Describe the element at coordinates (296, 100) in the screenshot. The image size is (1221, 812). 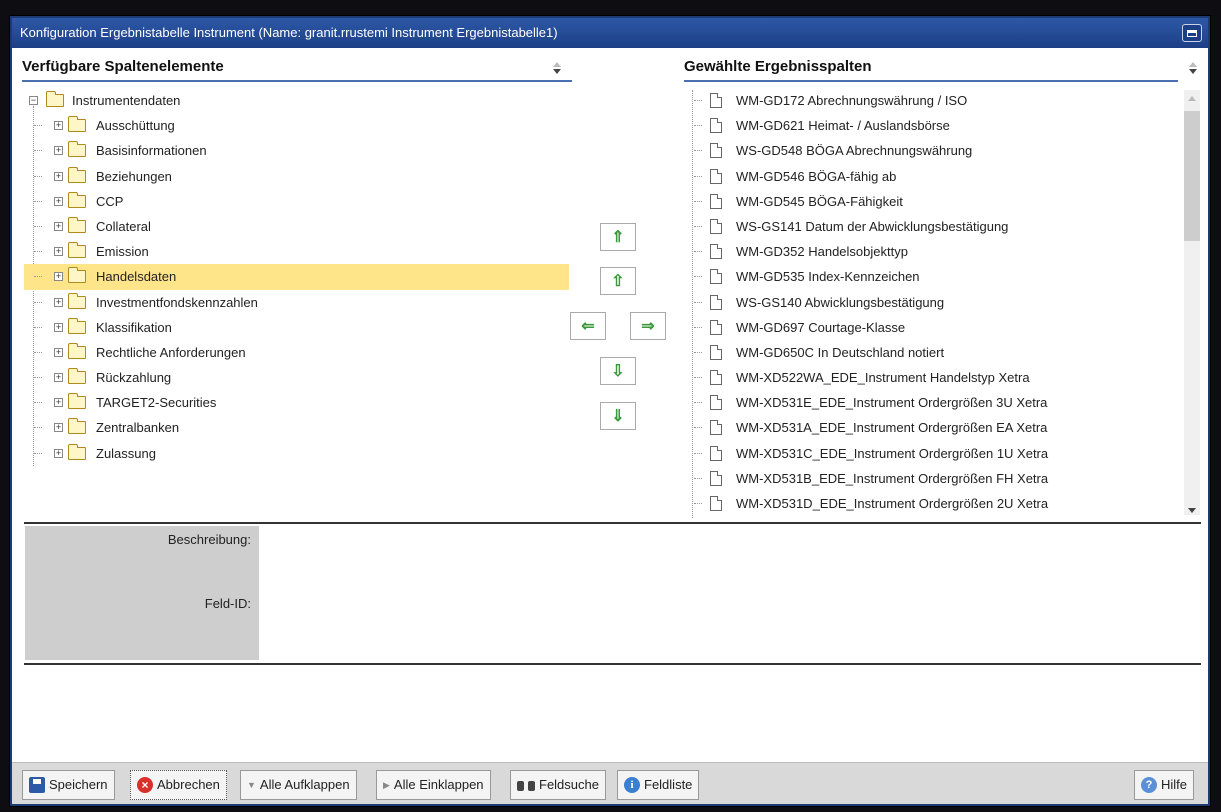
I see `tree-root: − Instrumentendaten` at that location.